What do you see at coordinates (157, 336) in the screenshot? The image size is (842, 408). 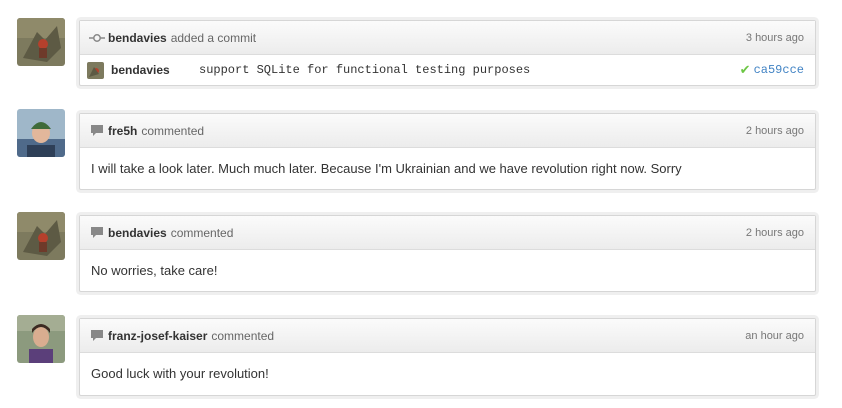 I see `comment-author: franz-josef-kaiser` at bounding box center [157, 336].